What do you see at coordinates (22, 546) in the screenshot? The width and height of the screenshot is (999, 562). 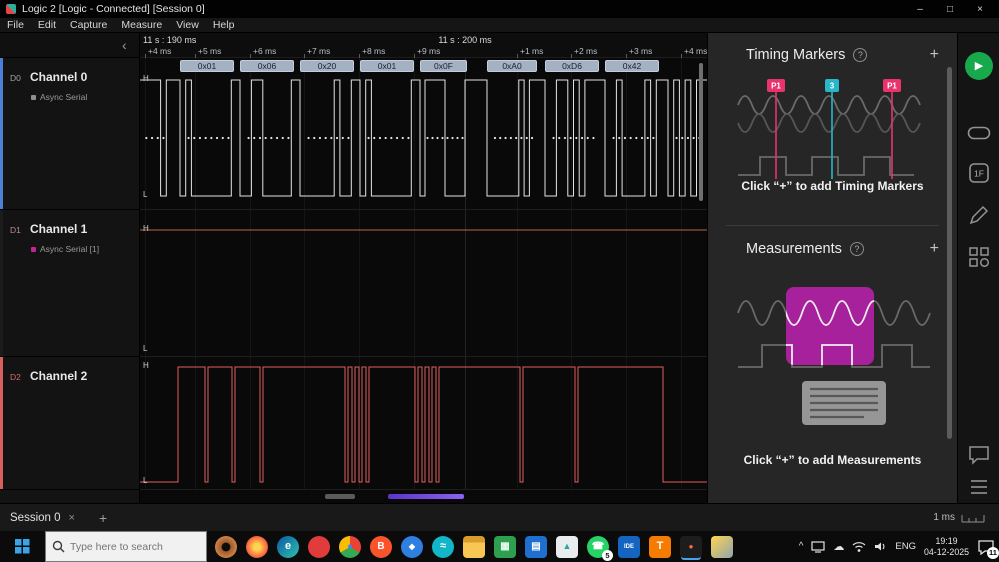 I see `start-button` at bounding box center [22, 546].